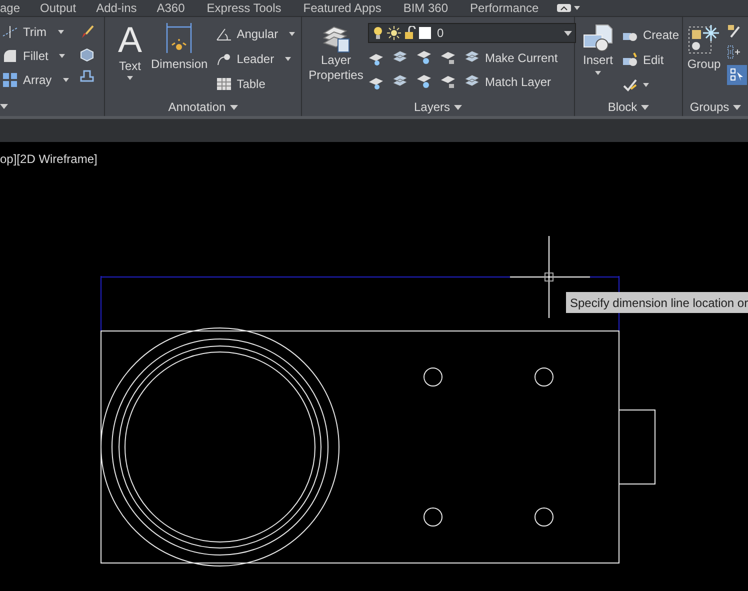  Describe the element at coordinates (623, 107) in the screenshot. I see `panel-title: Block` at that location.